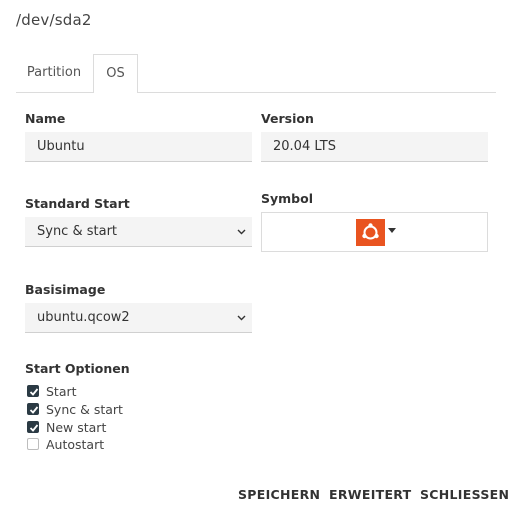 The height and width of the screenshot is (516, 512). What do you see at coordinates (65, 289) in the screenshot?
I see `basisimage-label: Basisimage` at bounding box center [65, 289].